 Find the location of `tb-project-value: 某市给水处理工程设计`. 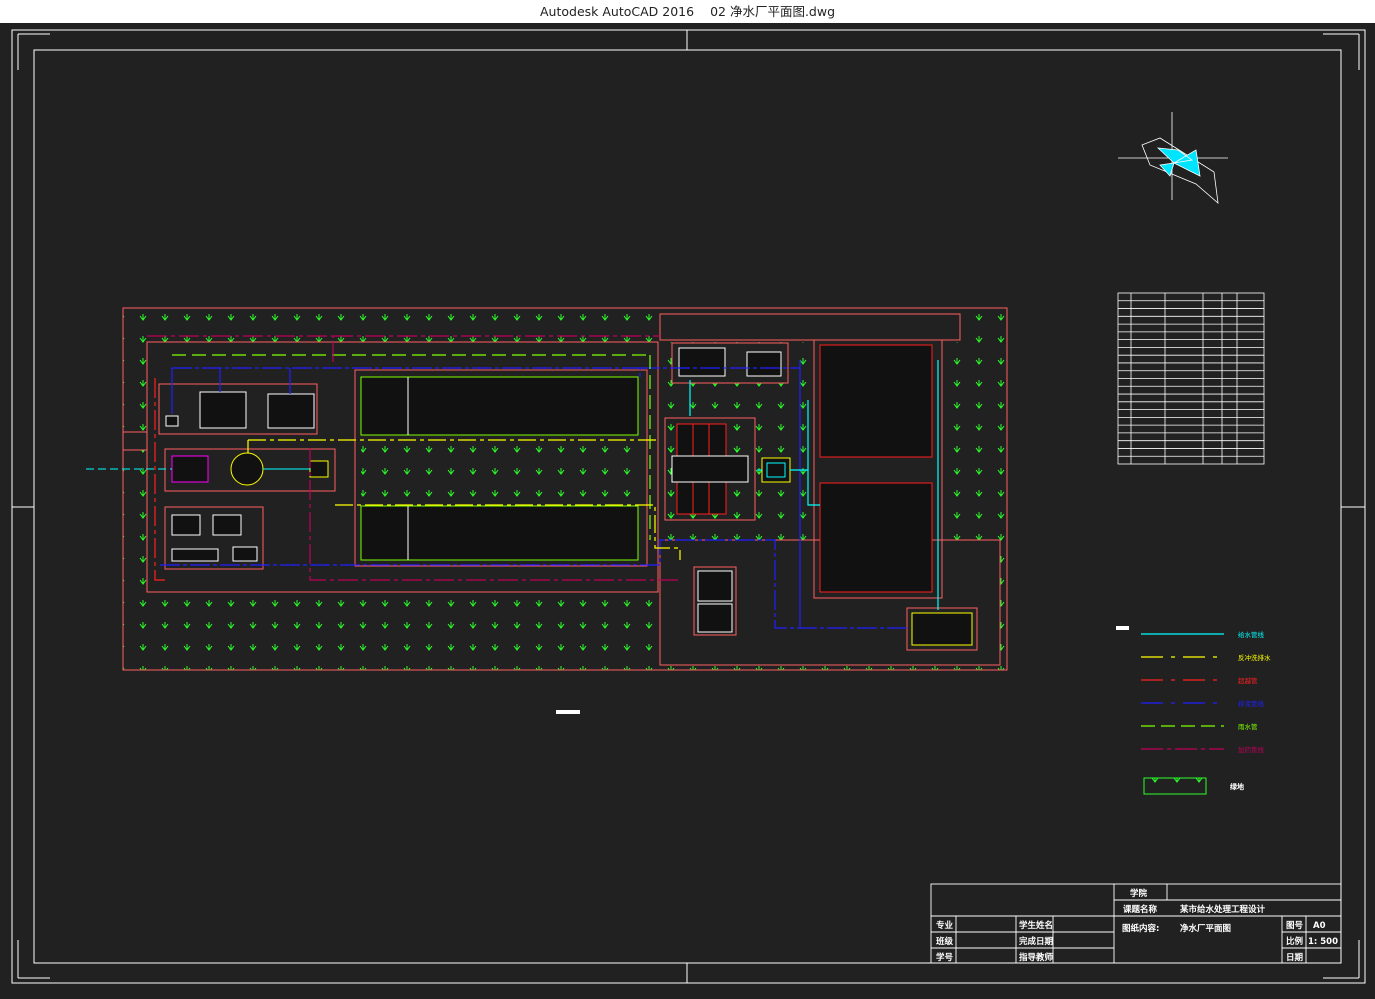

tb-project-value: 某市给水处理工程设计 is located at coordinates (1223, 909).